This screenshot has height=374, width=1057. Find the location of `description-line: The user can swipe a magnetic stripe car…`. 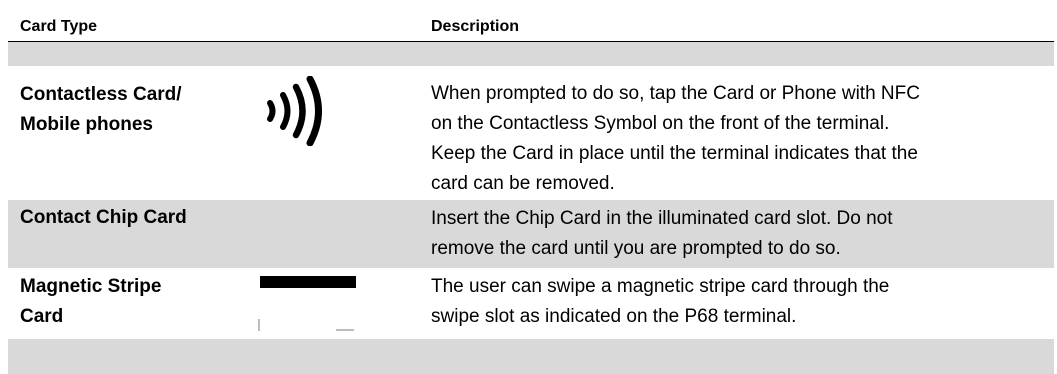

description-line: The user can swipe a magnetic stripe car… is located at coordinates (660, 286).